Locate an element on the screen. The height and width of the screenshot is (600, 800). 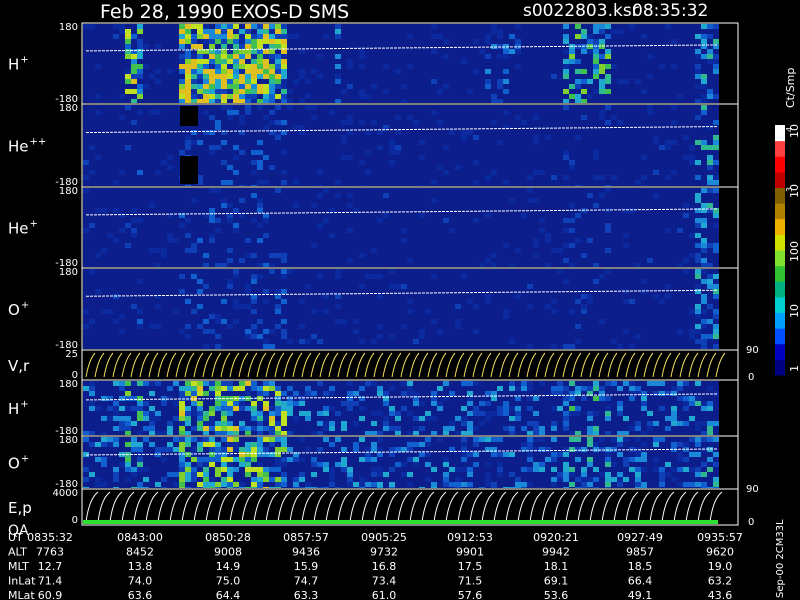
colorbar-segment is located at coordinates (780, 258).